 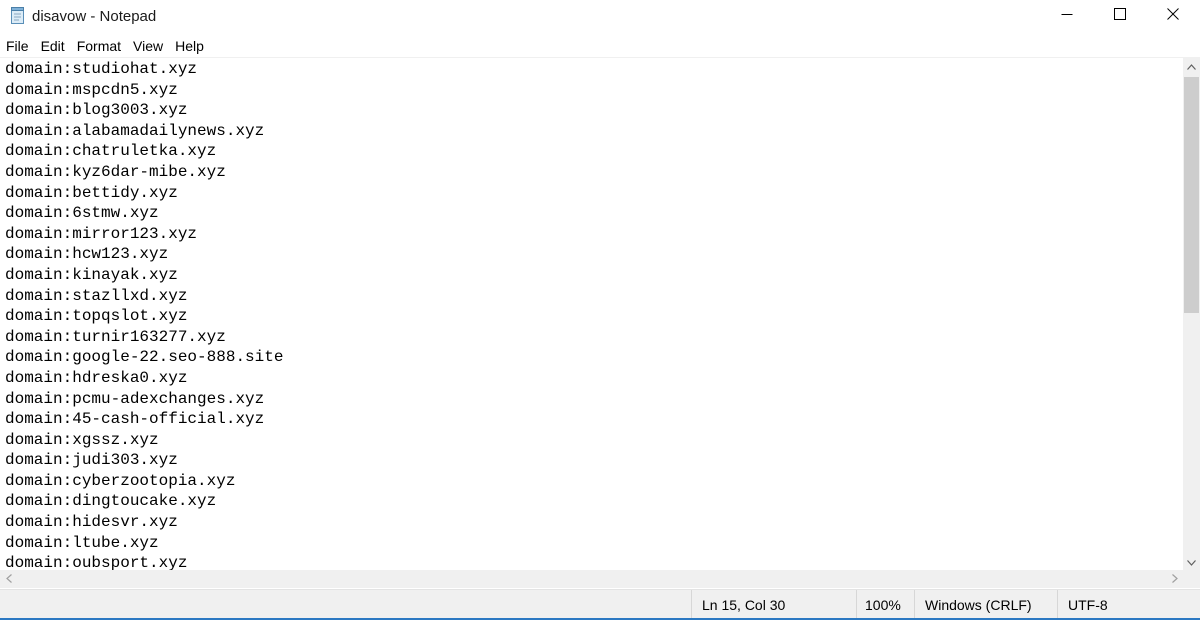 What do you see at coordinates (87, 254) in the screenshot?
I see `editor-line: domain:hcw123.xyz` at bounding box center [87, 254].